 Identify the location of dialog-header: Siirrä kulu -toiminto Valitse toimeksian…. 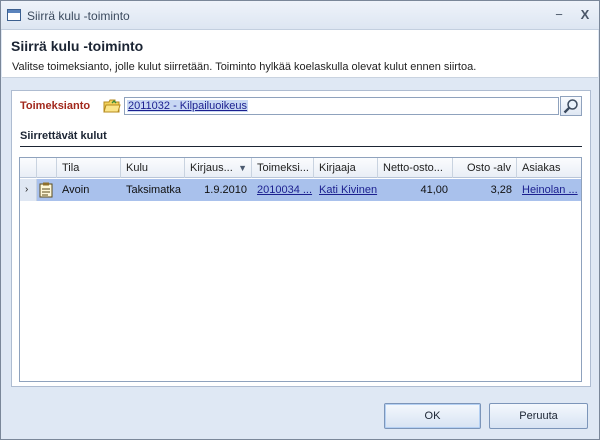
(300, 54).